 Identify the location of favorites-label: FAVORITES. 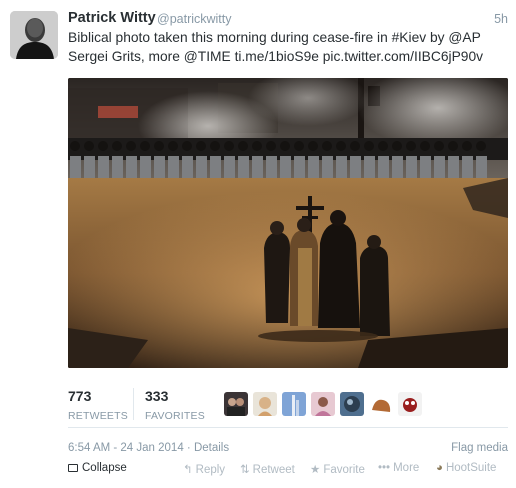
(175, 416).